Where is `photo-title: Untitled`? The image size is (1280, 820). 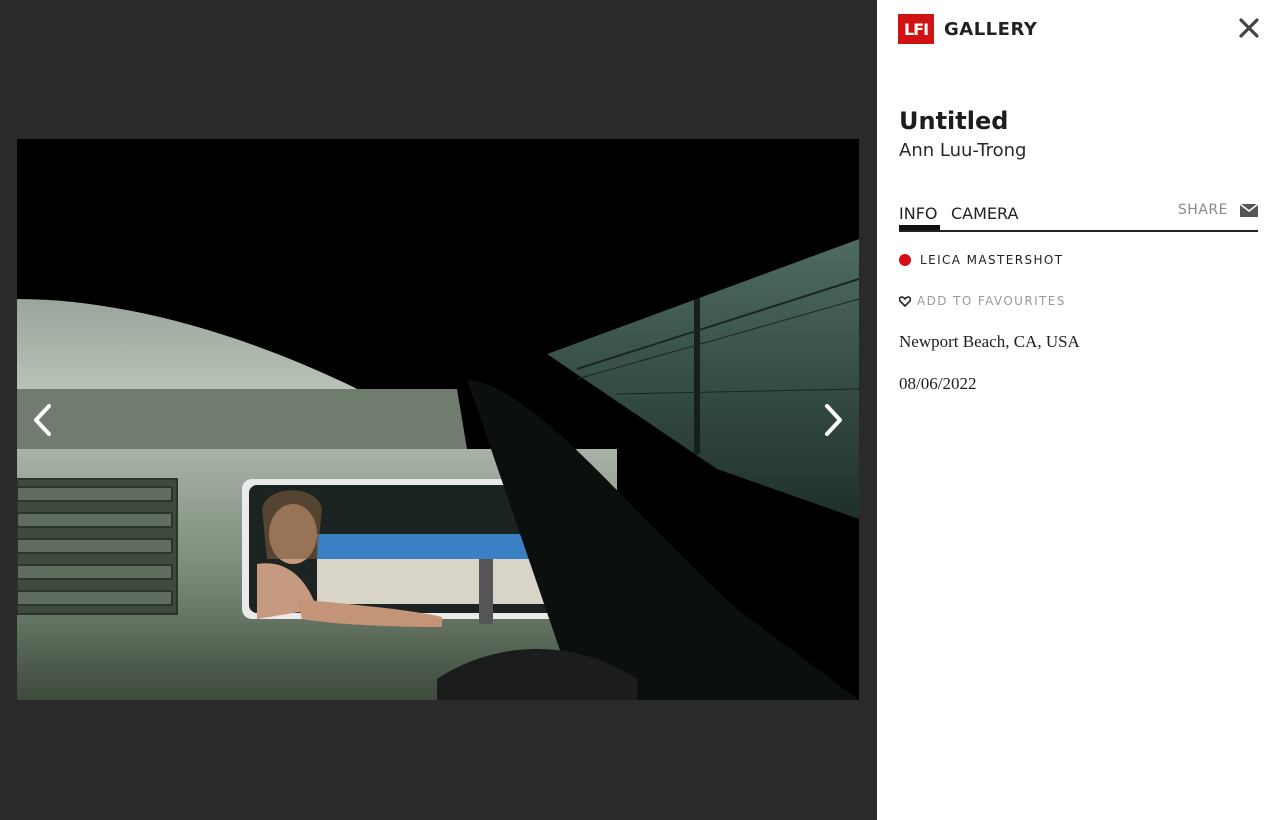
photo-title: Untitled is located at coordinates (954, 121).